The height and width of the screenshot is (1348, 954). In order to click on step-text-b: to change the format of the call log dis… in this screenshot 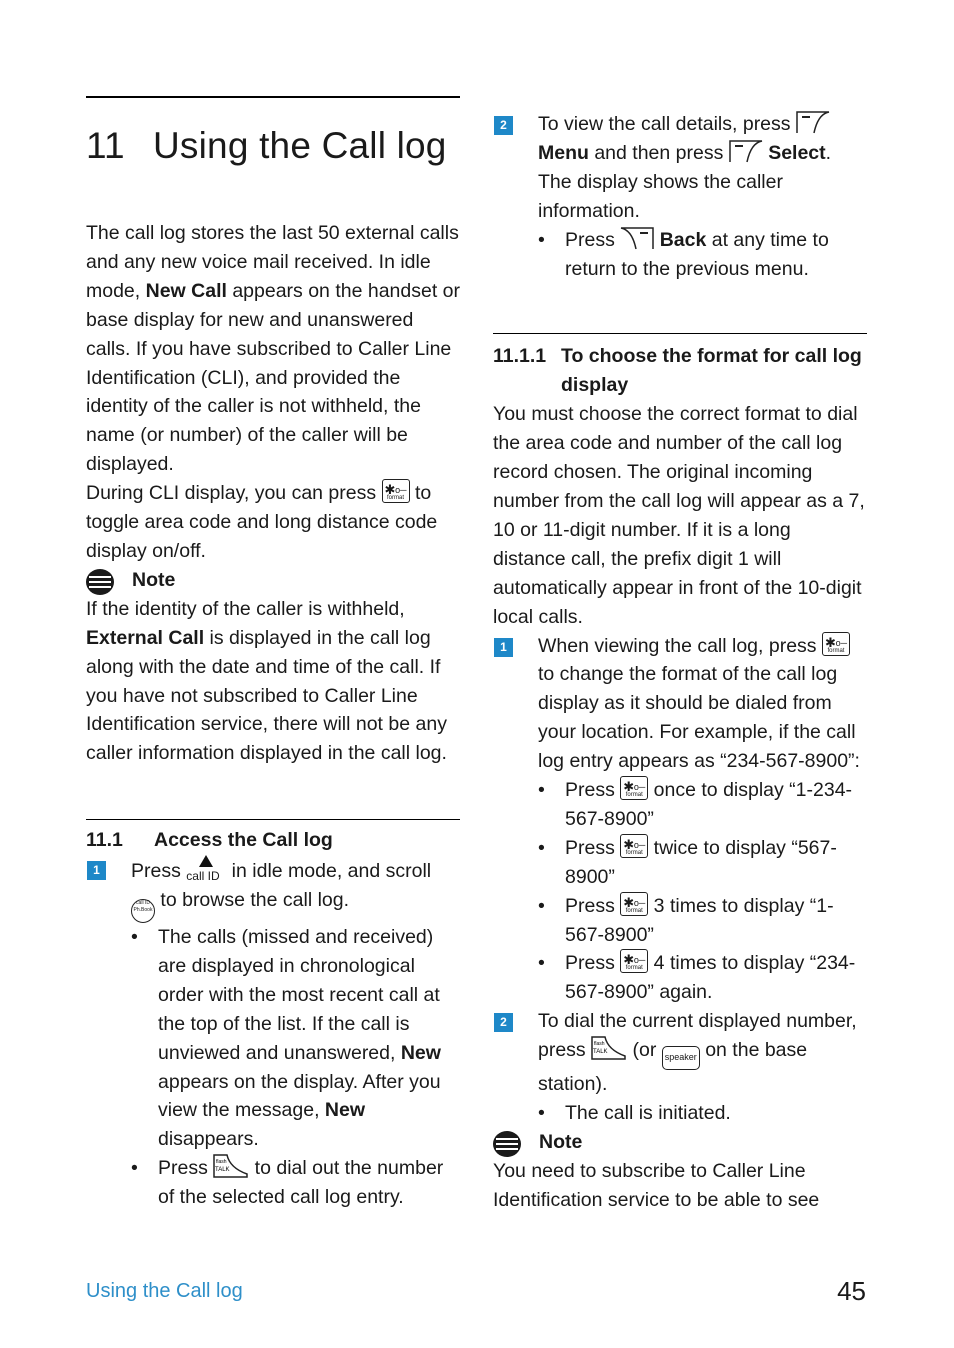, I will do `click(699, 718)`.